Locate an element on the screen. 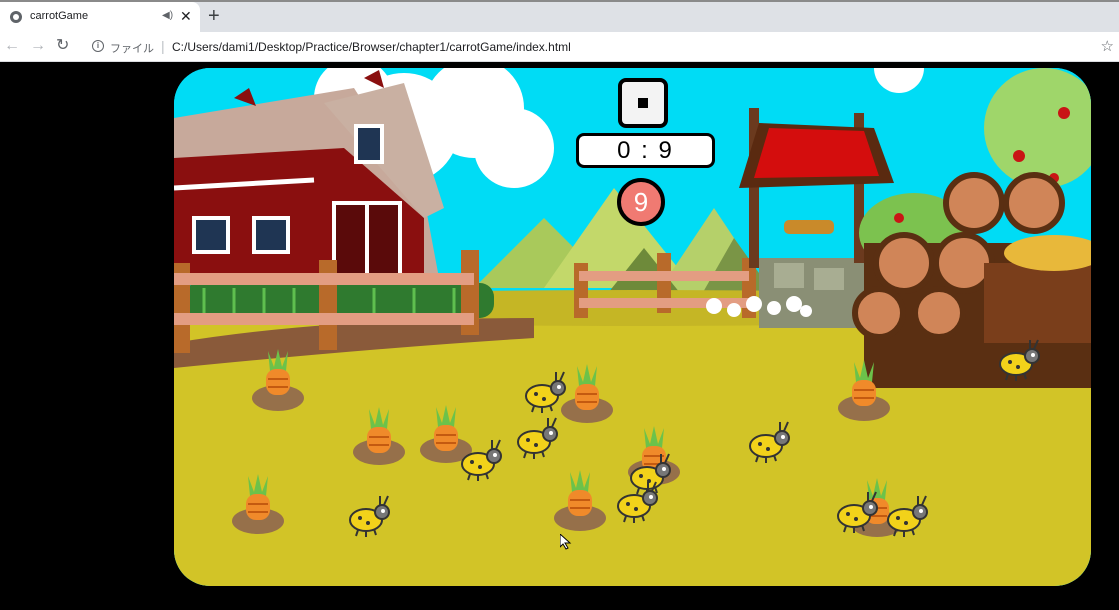  stop-button is located at coordinates (643, 103).